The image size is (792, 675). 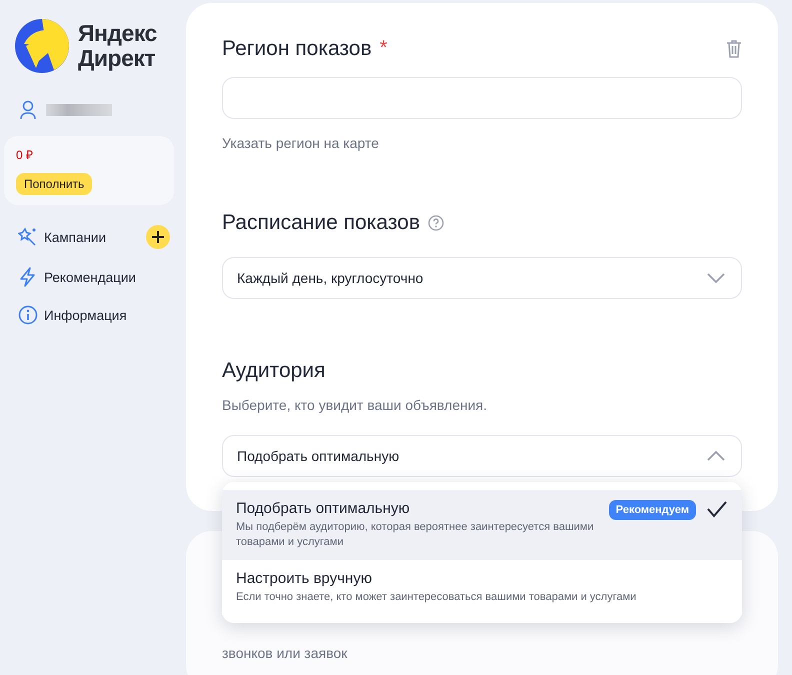 I want to click on dropdown-option: Настроить вручную Если точно знаете, кто может заинтересоваться вашими товарами и услугами, so click(x=482, y=587).